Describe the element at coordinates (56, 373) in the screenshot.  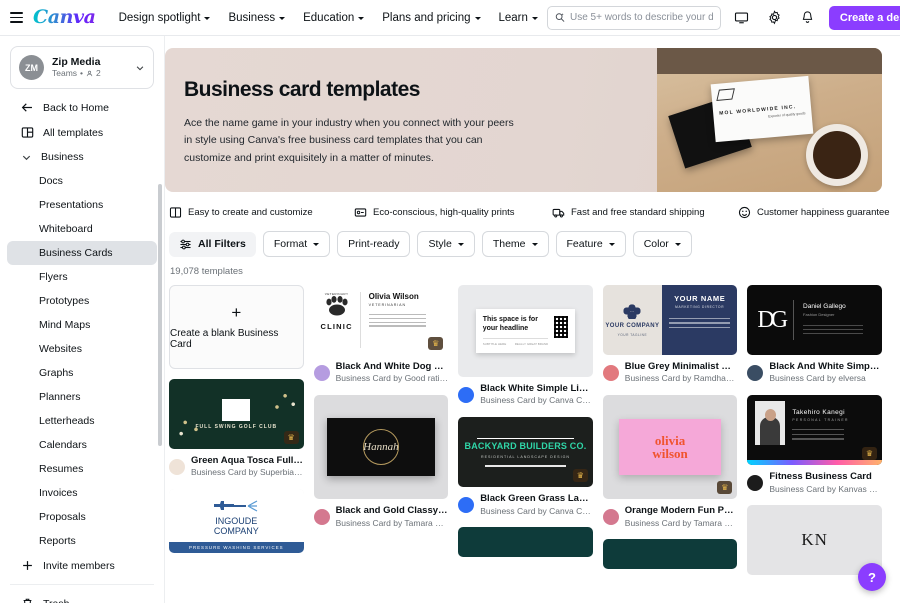
I see `sidebar-item-label: Graphs` at that location.